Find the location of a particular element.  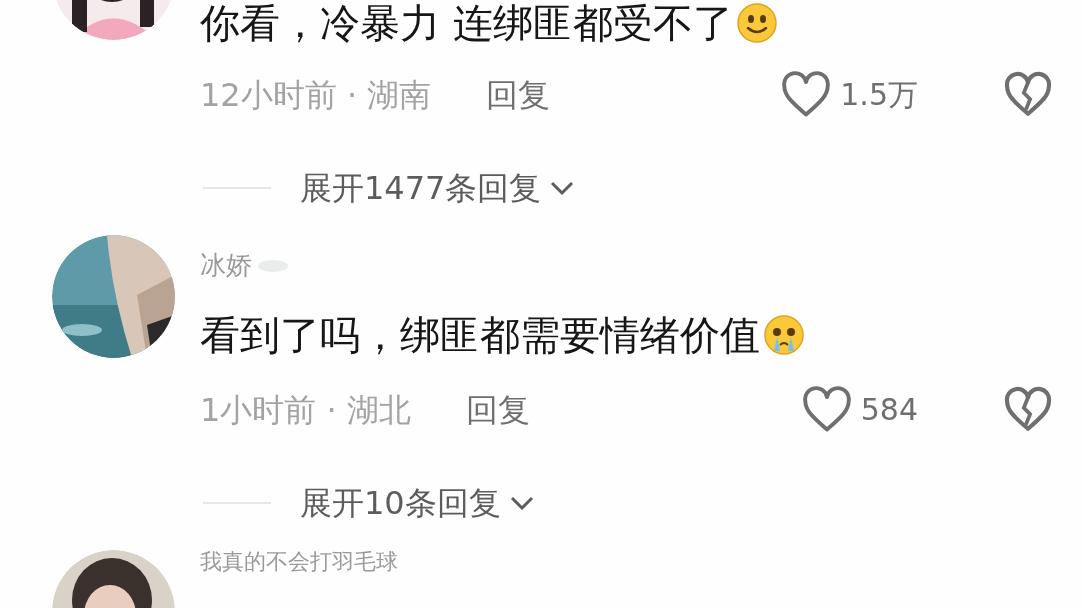

like-count: 584 is located at coordinates (889, 410).